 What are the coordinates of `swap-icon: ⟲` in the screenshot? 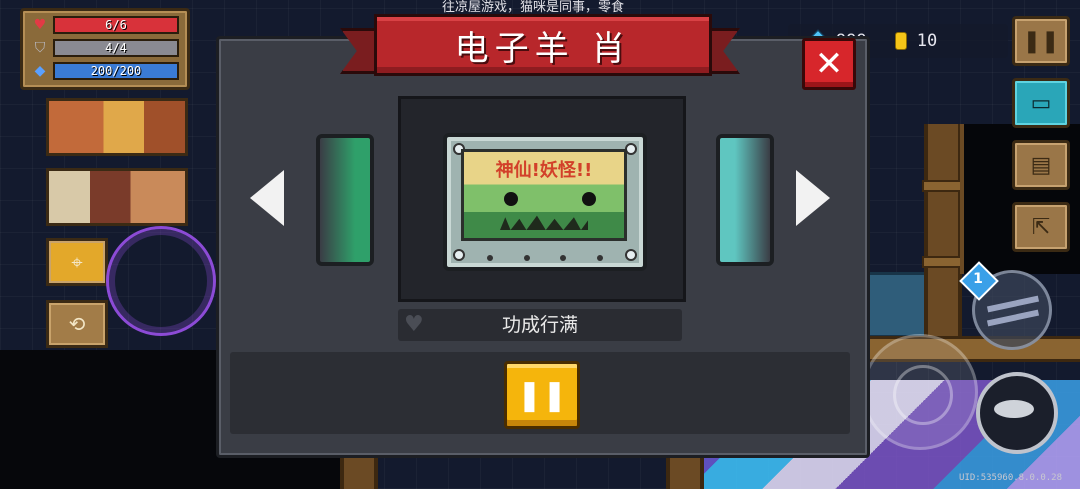 It's located at (77, 324).